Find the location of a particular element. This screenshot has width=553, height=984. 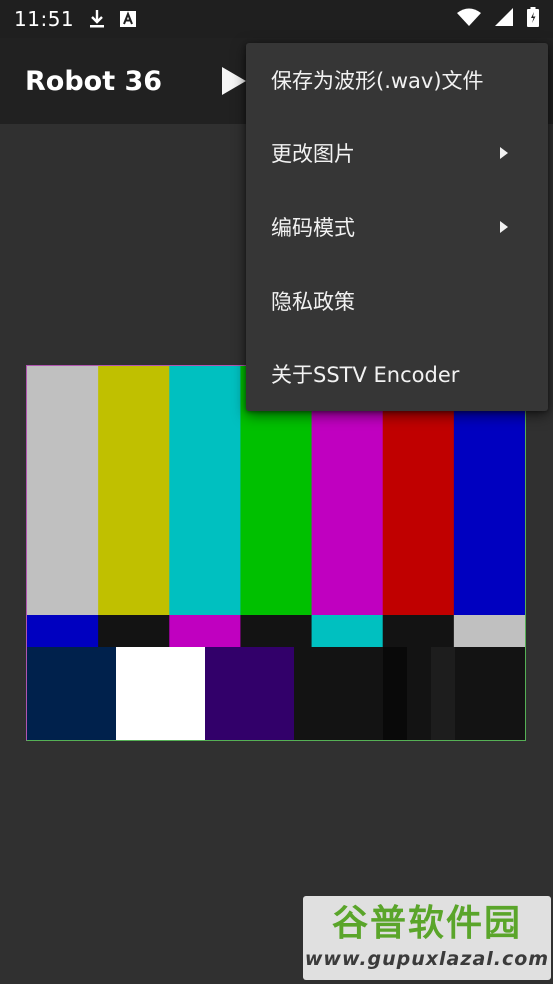

status-time: 11:51 is located at coordinates (44, 19).